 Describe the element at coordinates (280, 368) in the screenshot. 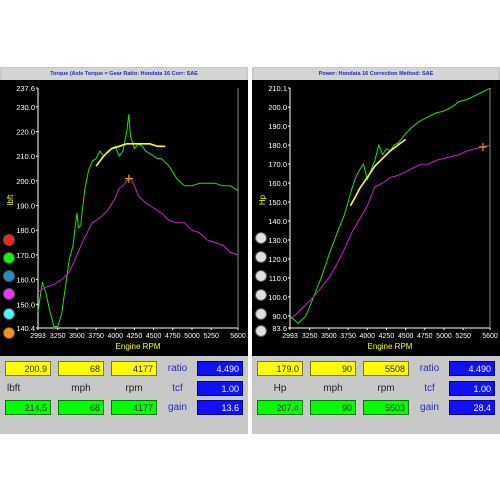

I see `power-cursor-value: 179.0` at that location.